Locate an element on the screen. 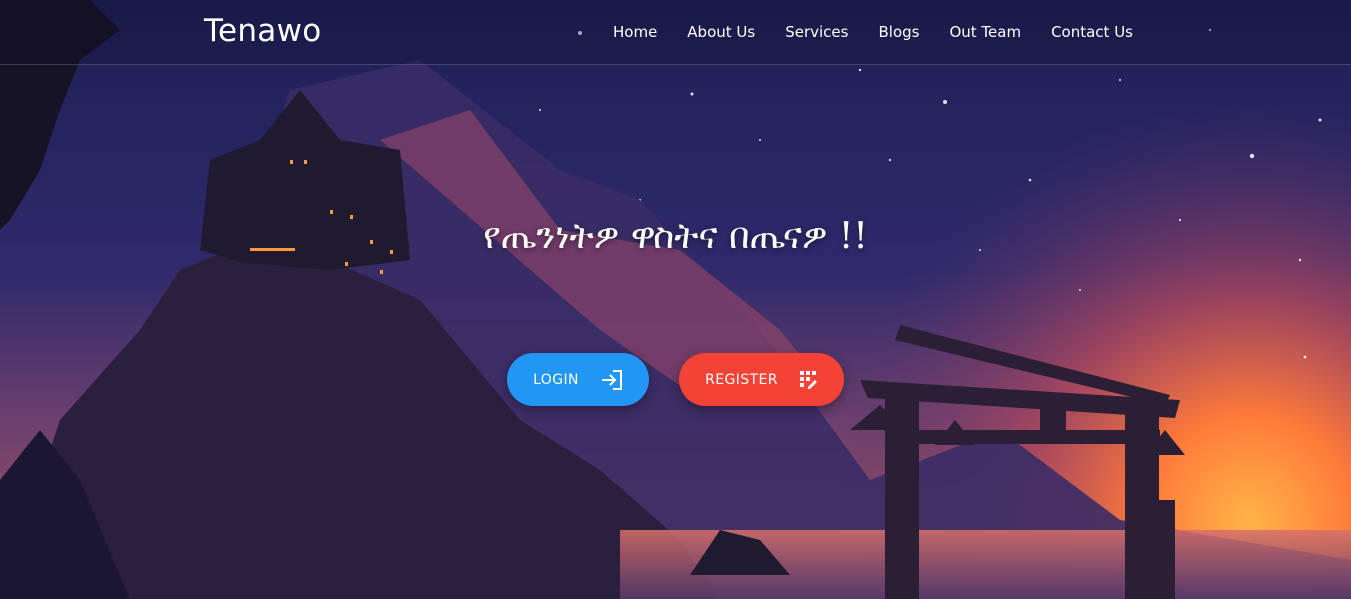 The width and height of the screenshot is (1351, 599). login-button: LOGIN is located at coordinates (578, 379).